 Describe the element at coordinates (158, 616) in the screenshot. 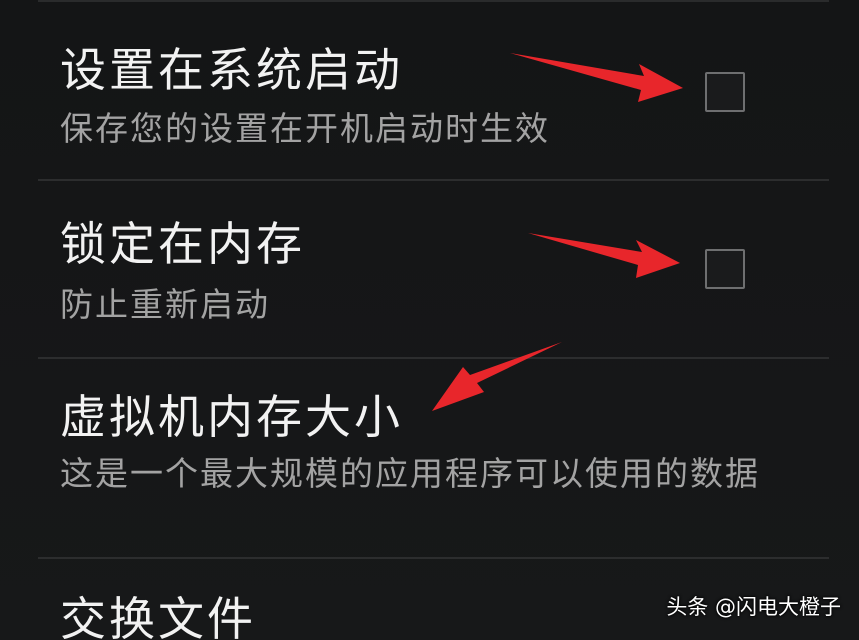

I see `setting-title: 交换文件` at that location.